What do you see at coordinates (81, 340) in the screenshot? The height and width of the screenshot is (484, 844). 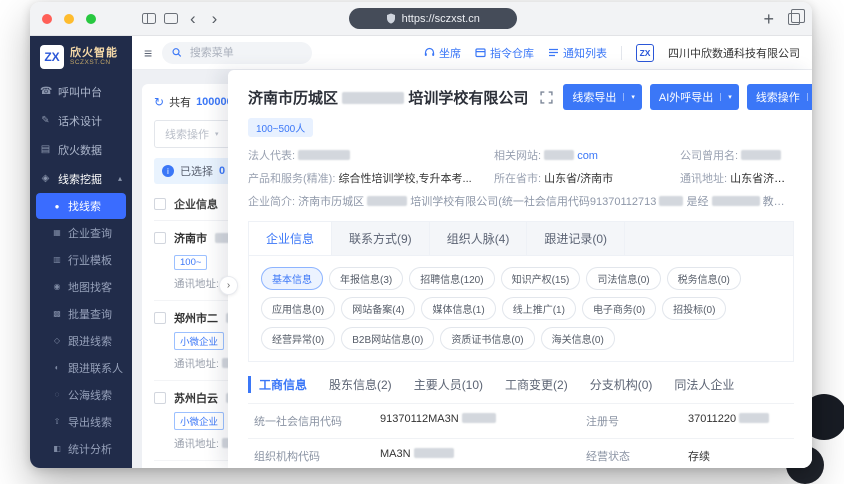 I see `sidebar-item-follow-leads: ◇ 跟进线索` at bounding box center [81, 340].